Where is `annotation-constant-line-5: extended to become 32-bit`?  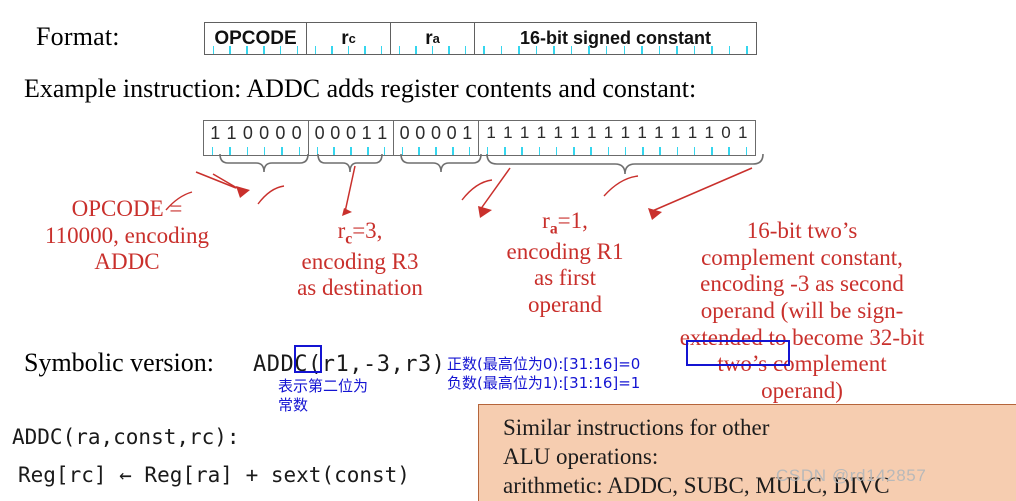
annotation-constant-line-5: extended to become 32-bit is located at coordinates (802, 337).